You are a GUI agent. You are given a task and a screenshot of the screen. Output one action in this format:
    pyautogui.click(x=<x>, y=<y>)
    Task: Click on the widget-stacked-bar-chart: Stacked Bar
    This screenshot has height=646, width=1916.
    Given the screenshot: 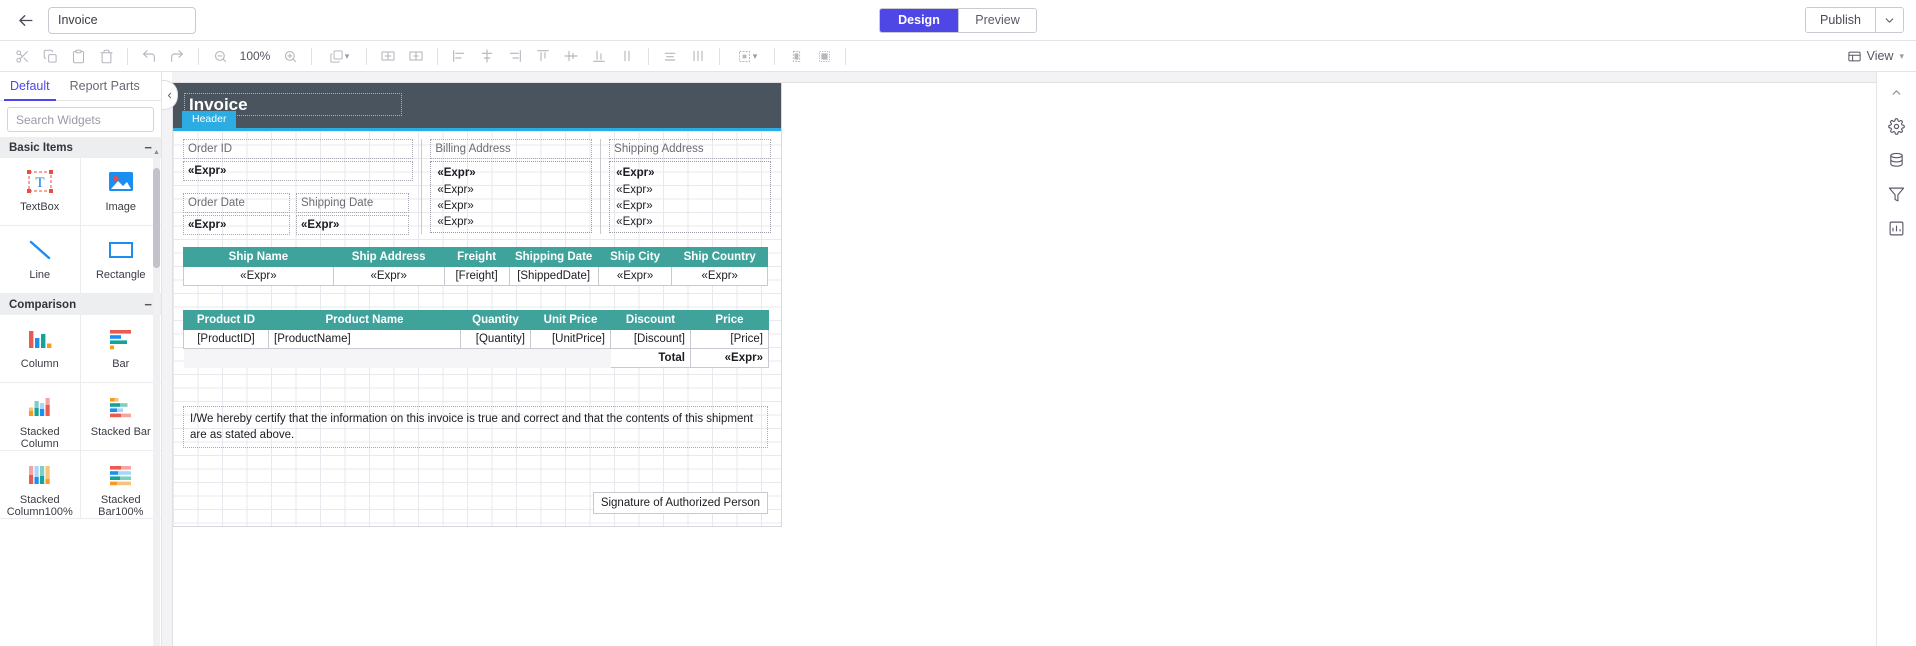 What is the action you would take?
    pyautogui.click(x=120, y=417)
    